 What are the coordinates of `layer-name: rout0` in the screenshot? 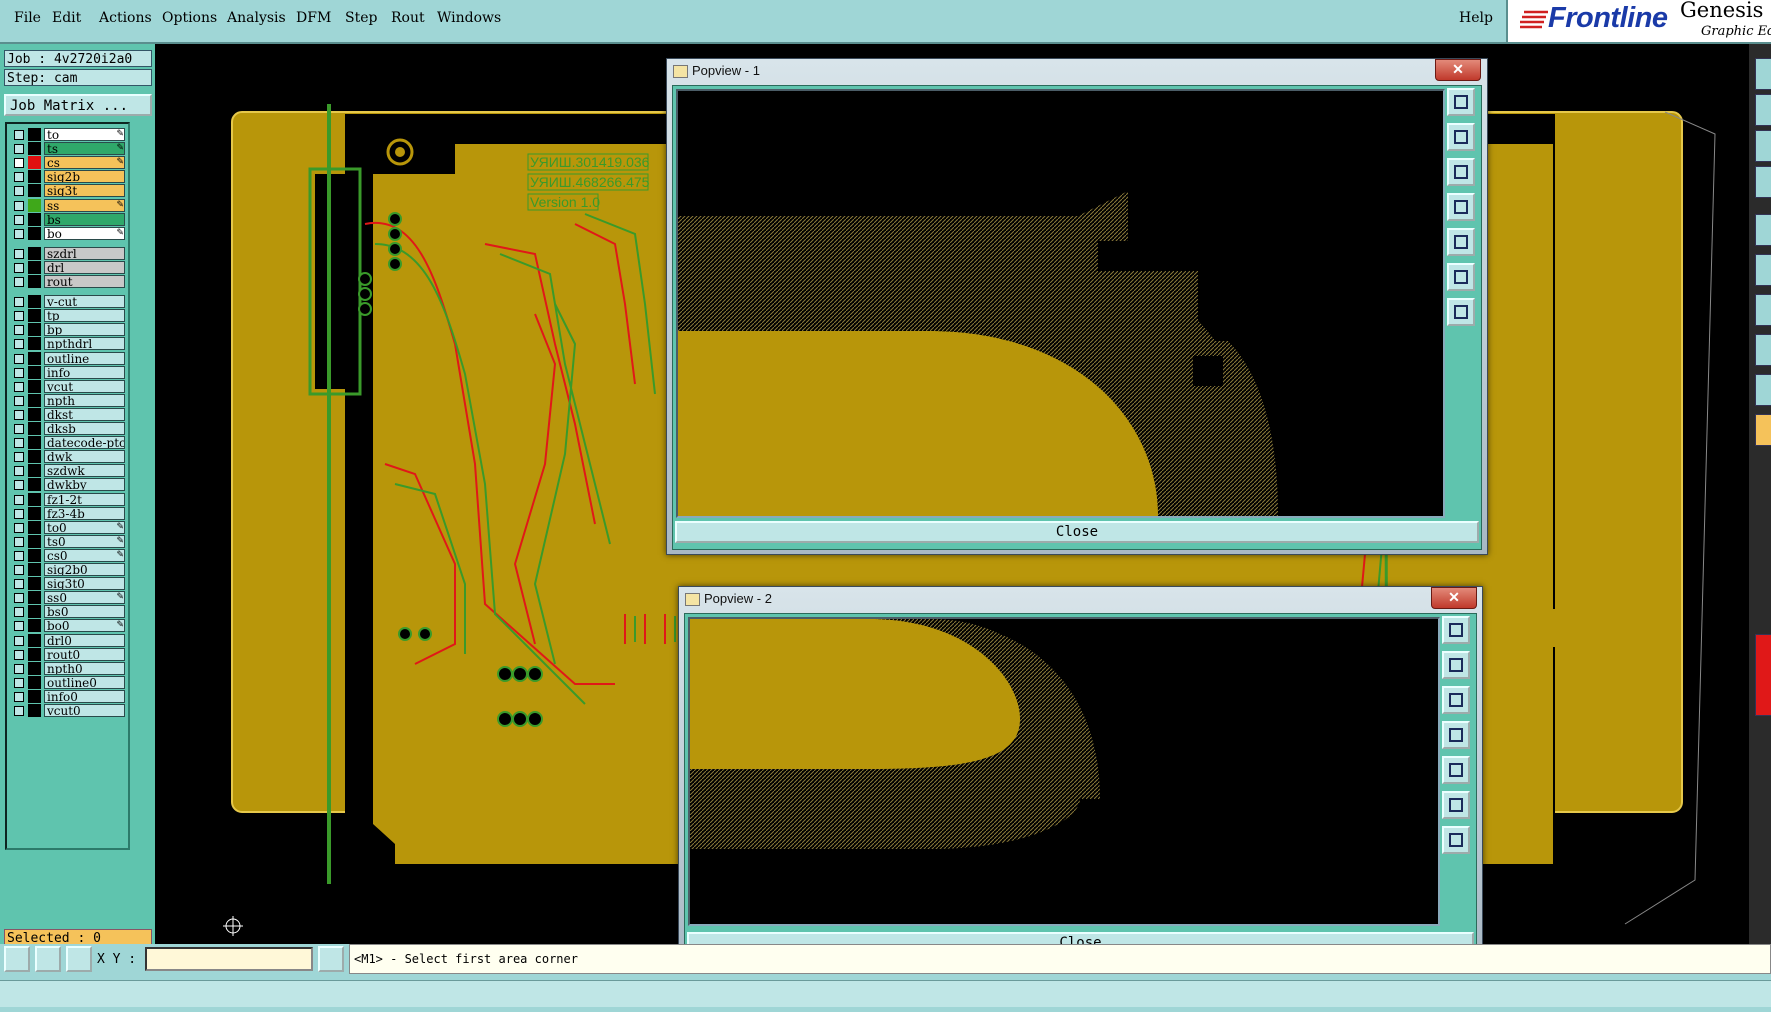 It's located at (84, 654).